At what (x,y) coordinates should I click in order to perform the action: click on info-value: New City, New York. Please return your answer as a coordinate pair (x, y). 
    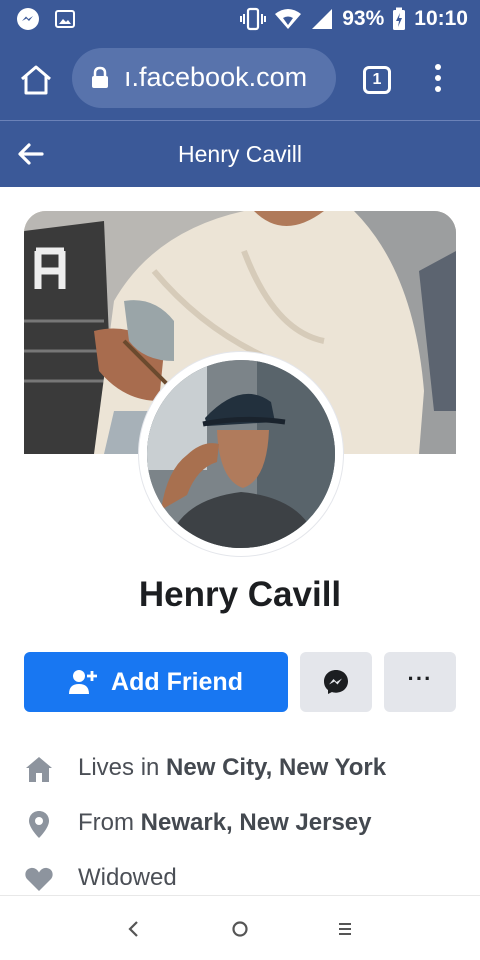
    Looking at the image, I should click on (276, 767).